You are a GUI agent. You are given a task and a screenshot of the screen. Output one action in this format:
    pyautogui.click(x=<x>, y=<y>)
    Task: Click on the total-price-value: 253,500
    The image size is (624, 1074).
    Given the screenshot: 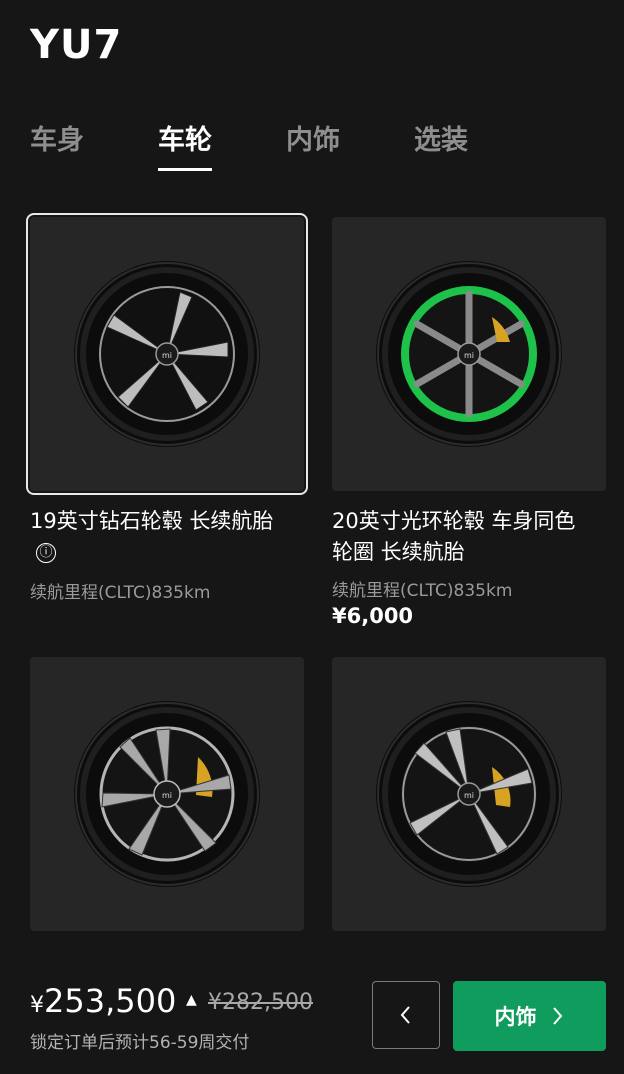 What is the action you would take?
    pyautogui.click(x=110, y=1001)
    